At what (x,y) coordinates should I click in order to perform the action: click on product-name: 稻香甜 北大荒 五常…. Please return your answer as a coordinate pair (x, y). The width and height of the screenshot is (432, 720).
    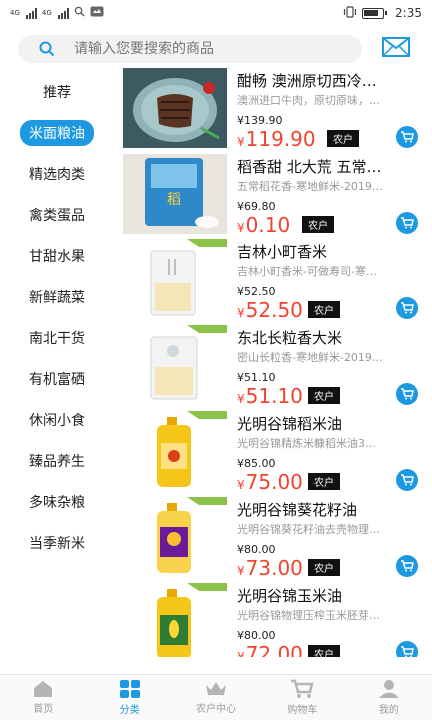
    Looking at the image, I should click on (327, 166).